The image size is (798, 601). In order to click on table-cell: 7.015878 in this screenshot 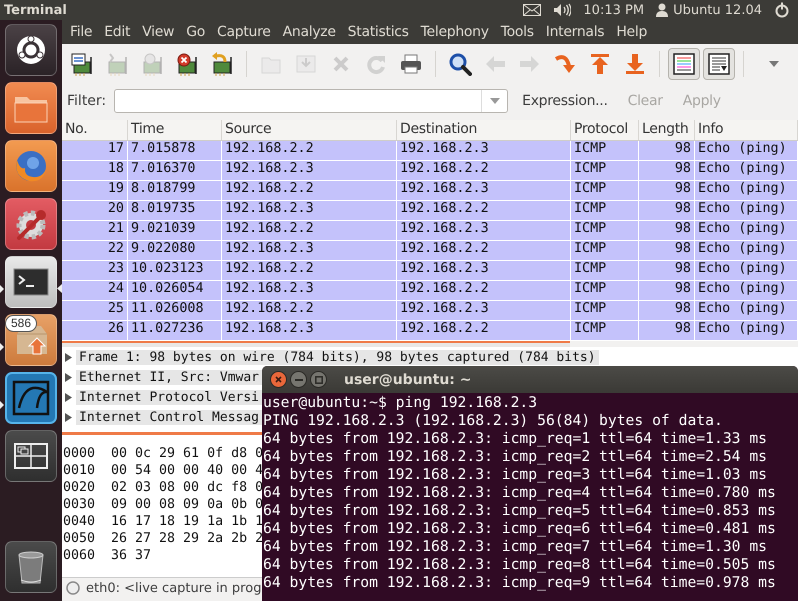, I will do `click(175, 150)`.